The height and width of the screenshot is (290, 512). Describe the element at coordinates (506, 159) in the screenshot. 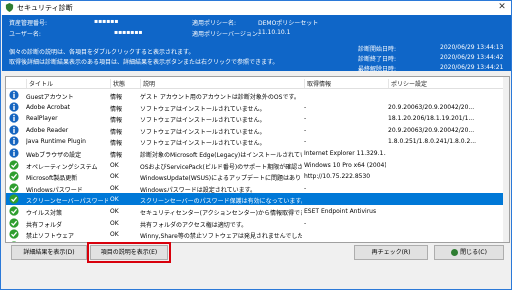

I see `vertical-scrollbar` at that location.